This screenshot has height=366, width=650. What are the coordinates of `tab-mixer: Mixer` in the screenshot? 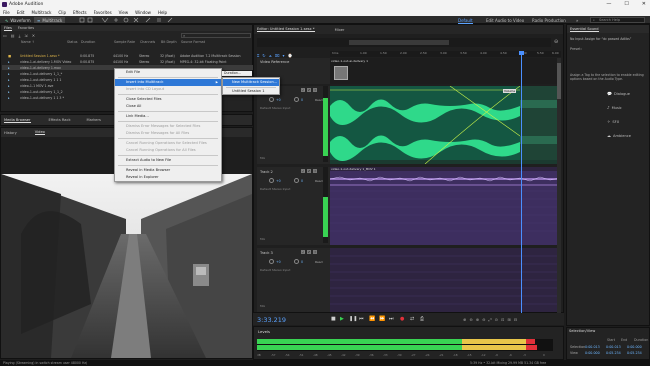 It's located at (340, 30).